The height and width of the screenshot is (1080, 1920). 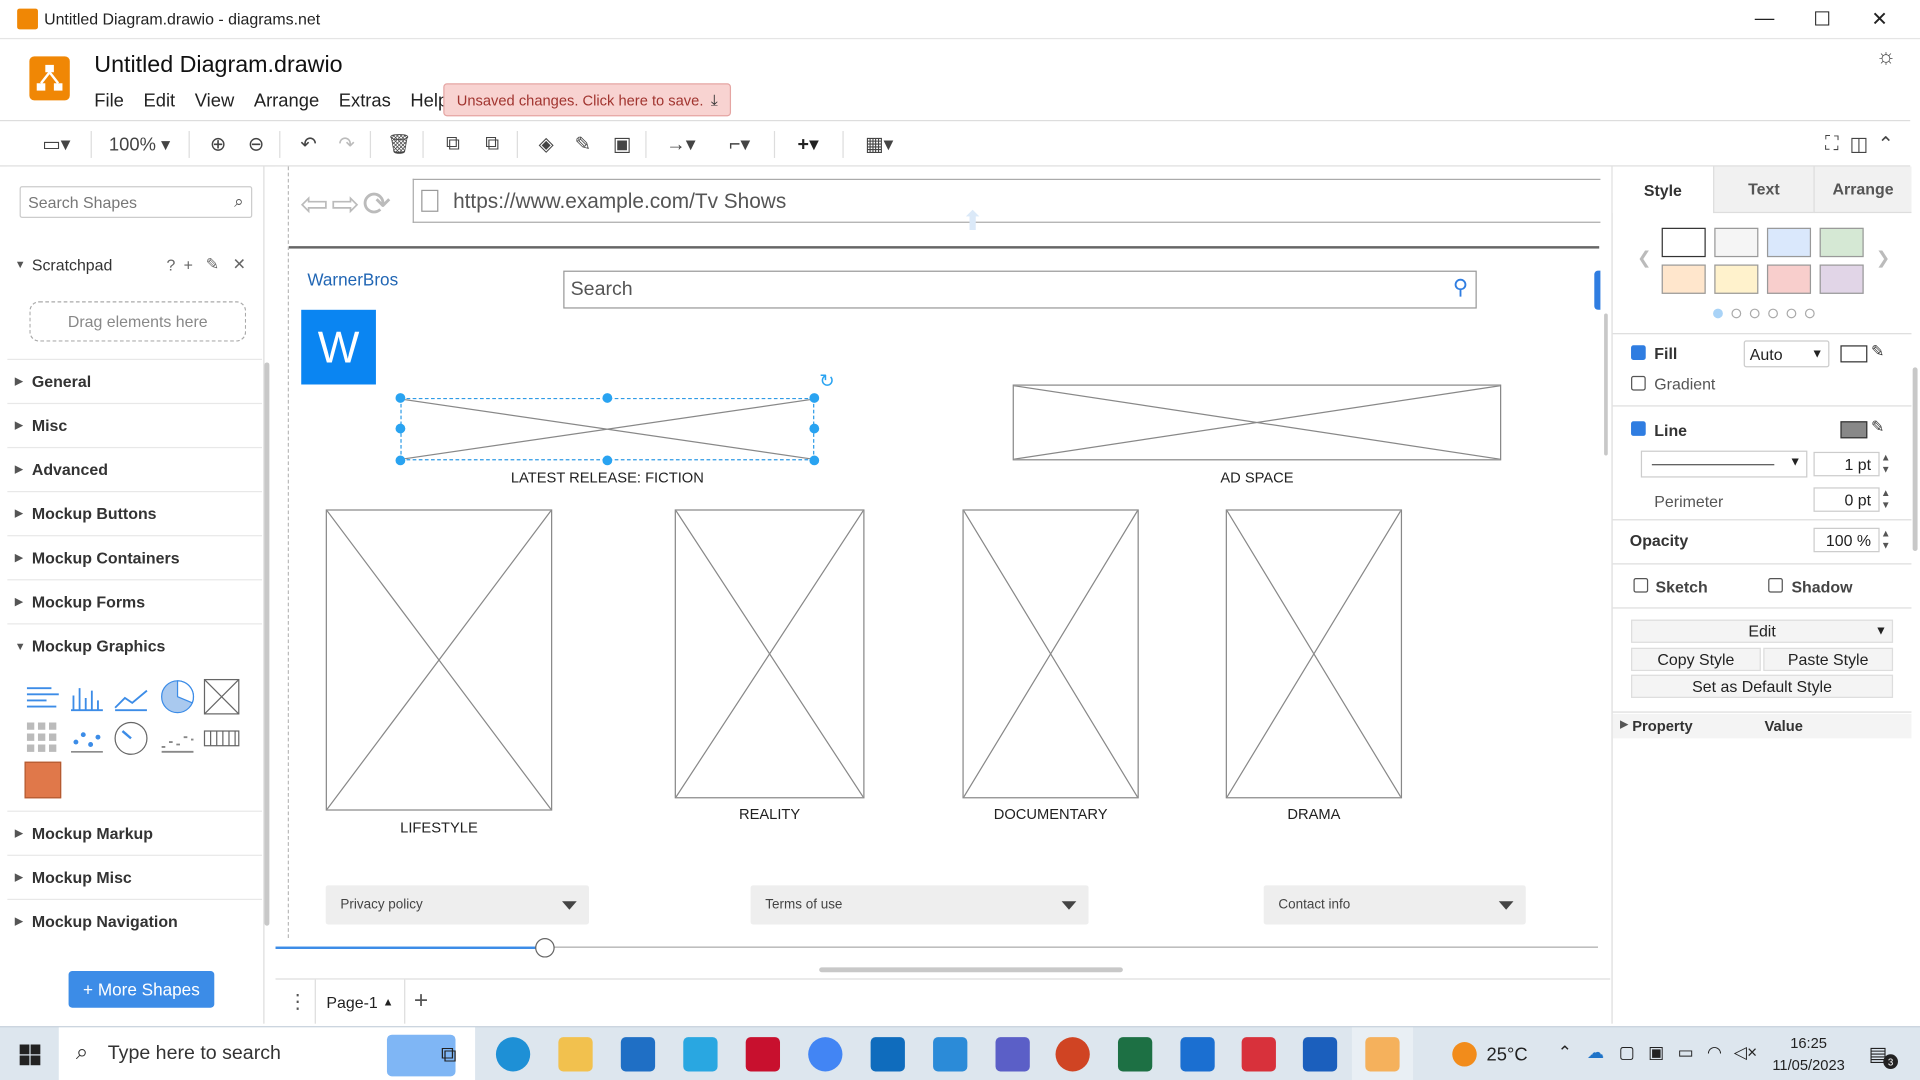 What do you see at coordinates (421, 1001) in the screenshot?
I see `add-page-icon: +` at bounding box center [421, 1001].